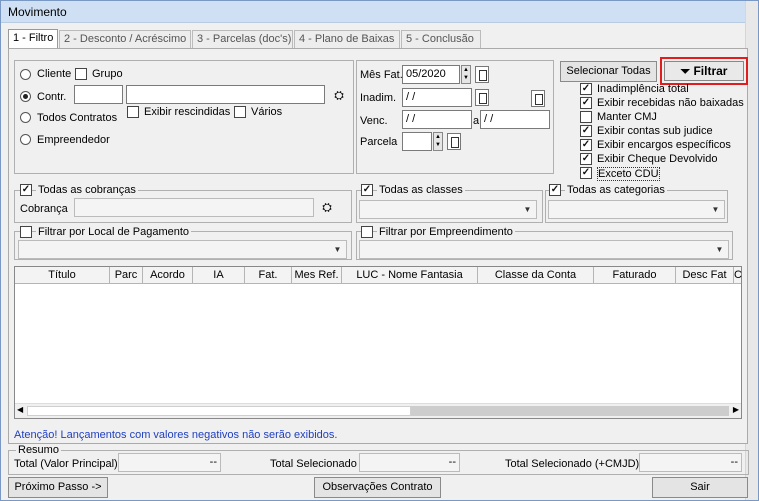 The width and height of the screenshot is (759, 501). Describe the element at coordinates (313, 464) in the screenshot. I see `total-selecionado-label: Total Selecionado` at that location.